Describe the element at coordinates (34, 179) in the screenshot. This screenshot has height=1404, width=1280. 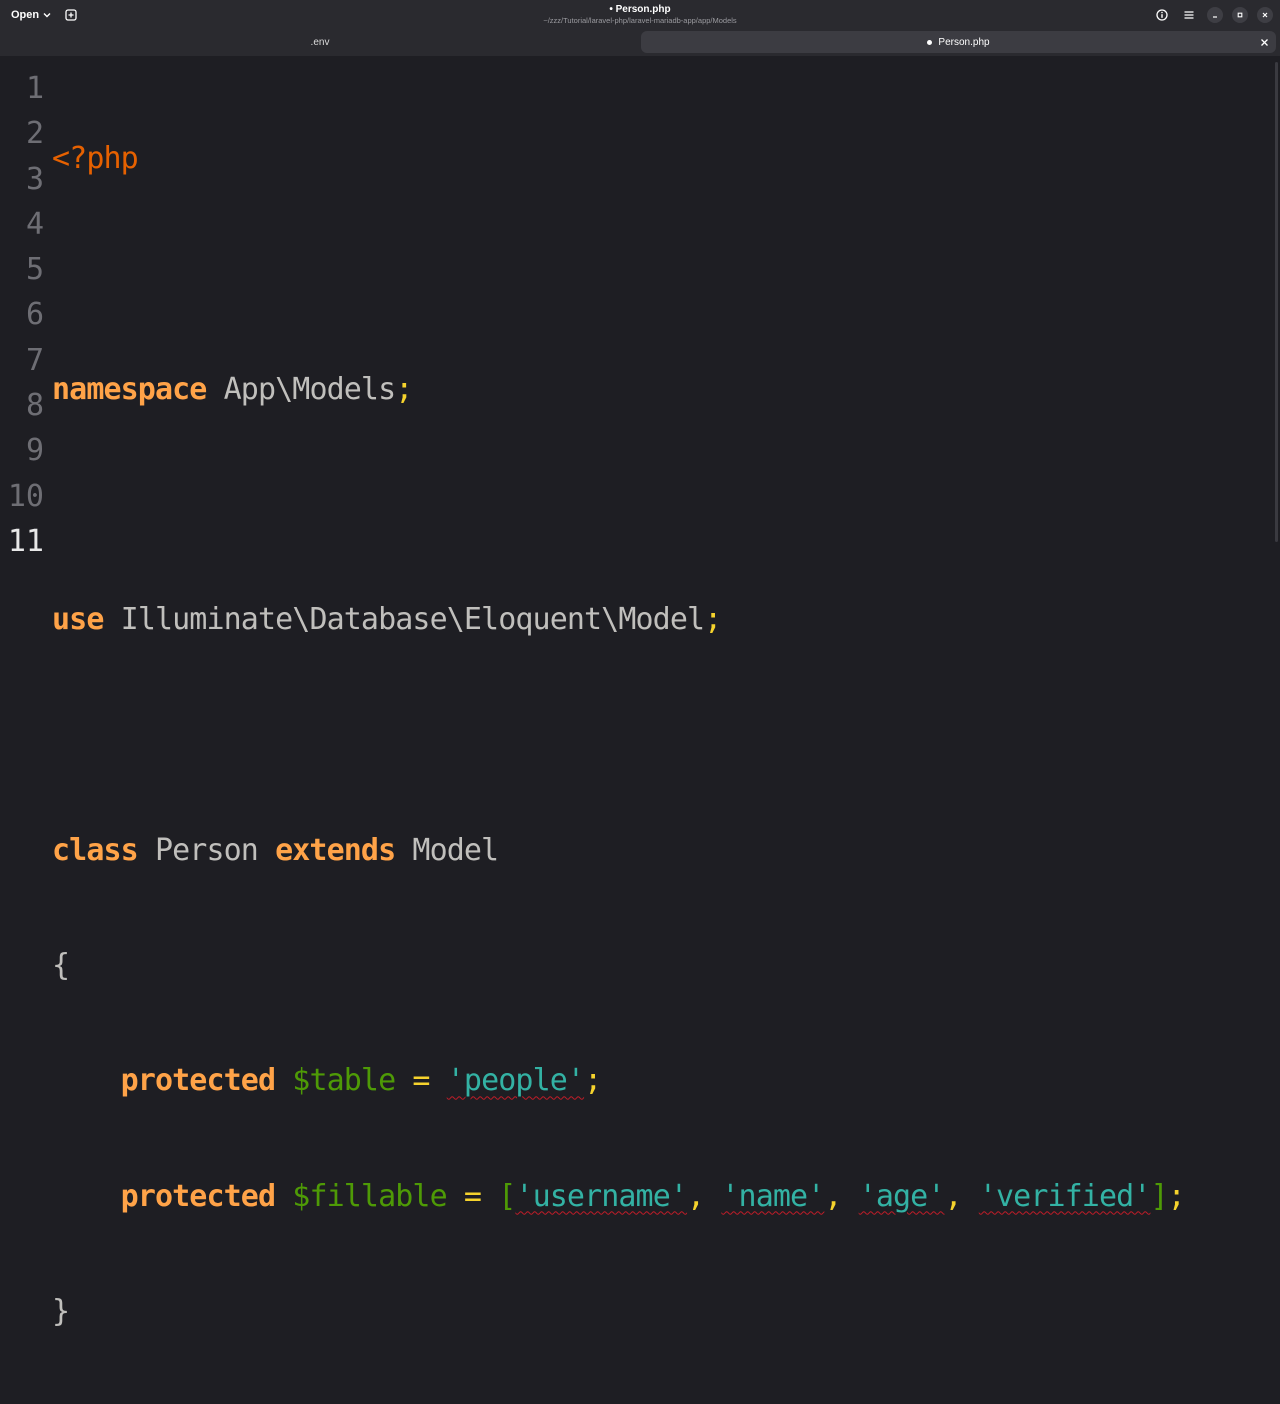
I see `line-number: 3` at that location.